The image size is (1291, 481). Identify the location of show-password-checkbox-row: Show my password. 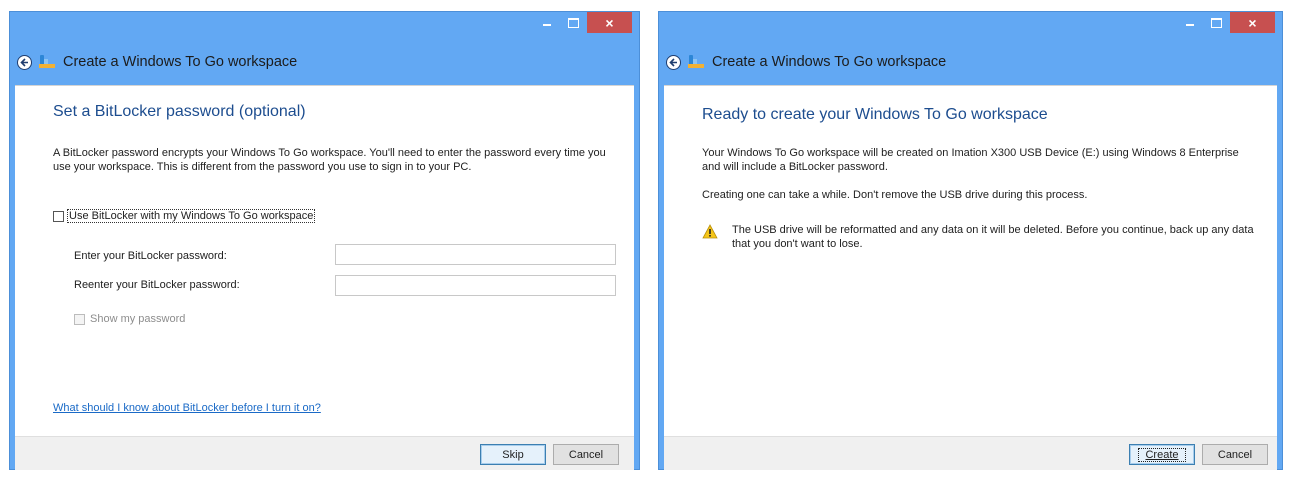
(129, 319).